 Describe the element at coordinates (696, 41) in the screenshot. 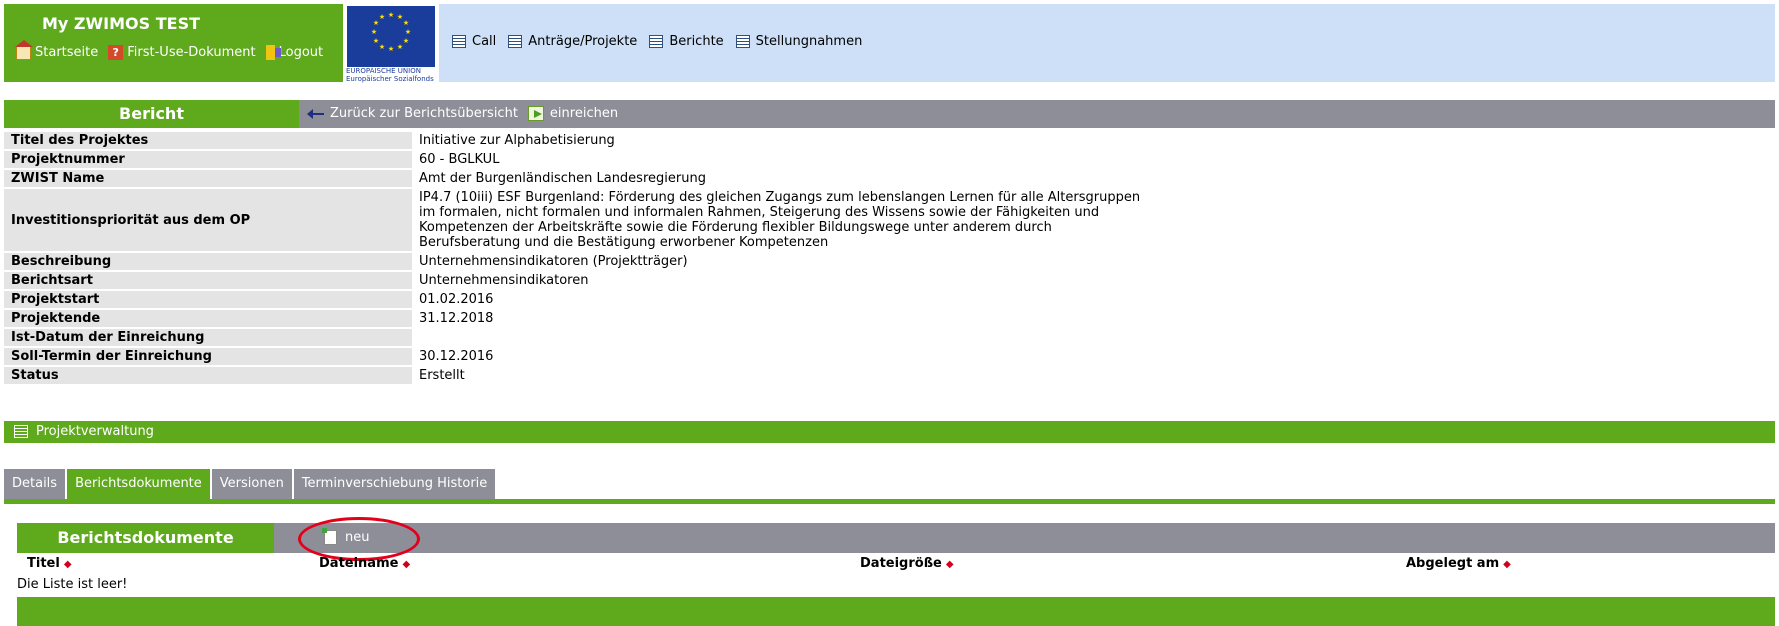

I see `menu-item-berichte-label: Berichte` at that location.